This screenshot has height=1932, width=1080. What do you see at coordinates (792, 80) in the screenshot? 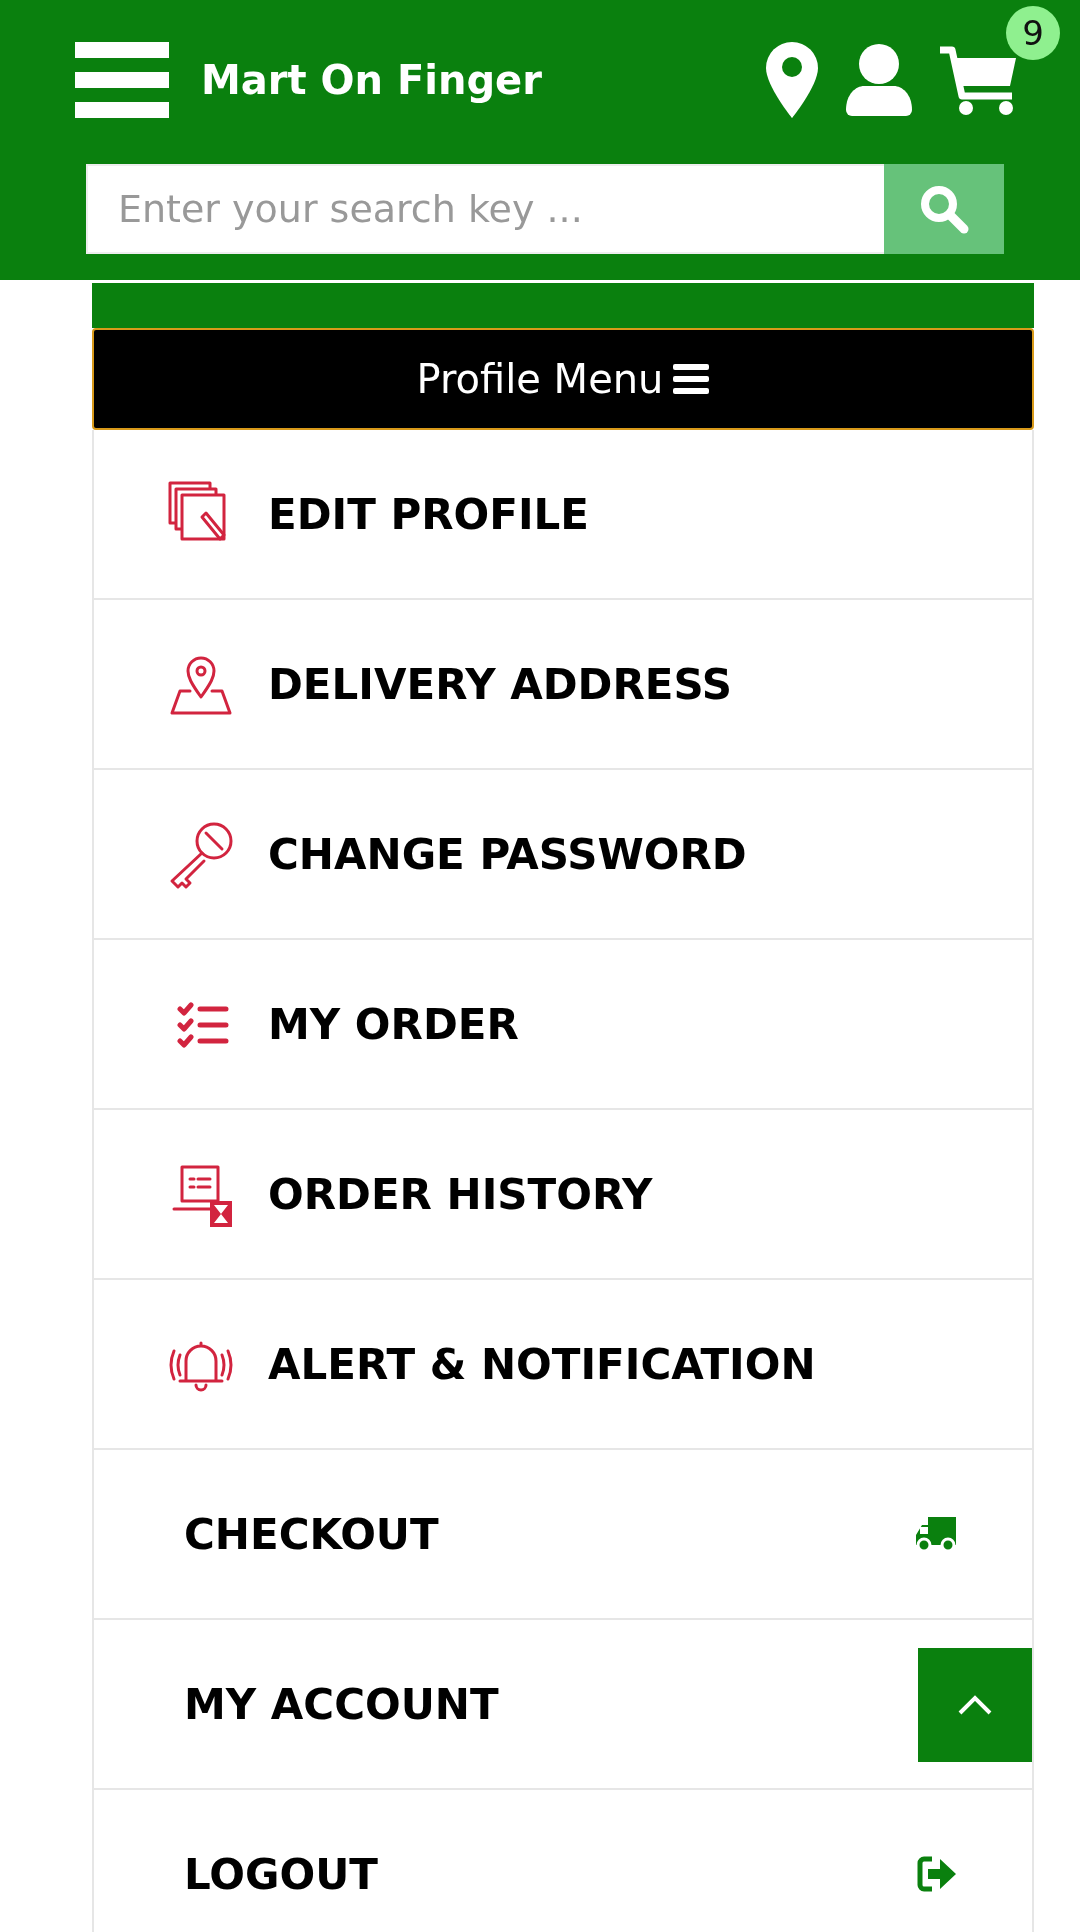
I see `location-pin-icon` at bounding box center [792, 80].